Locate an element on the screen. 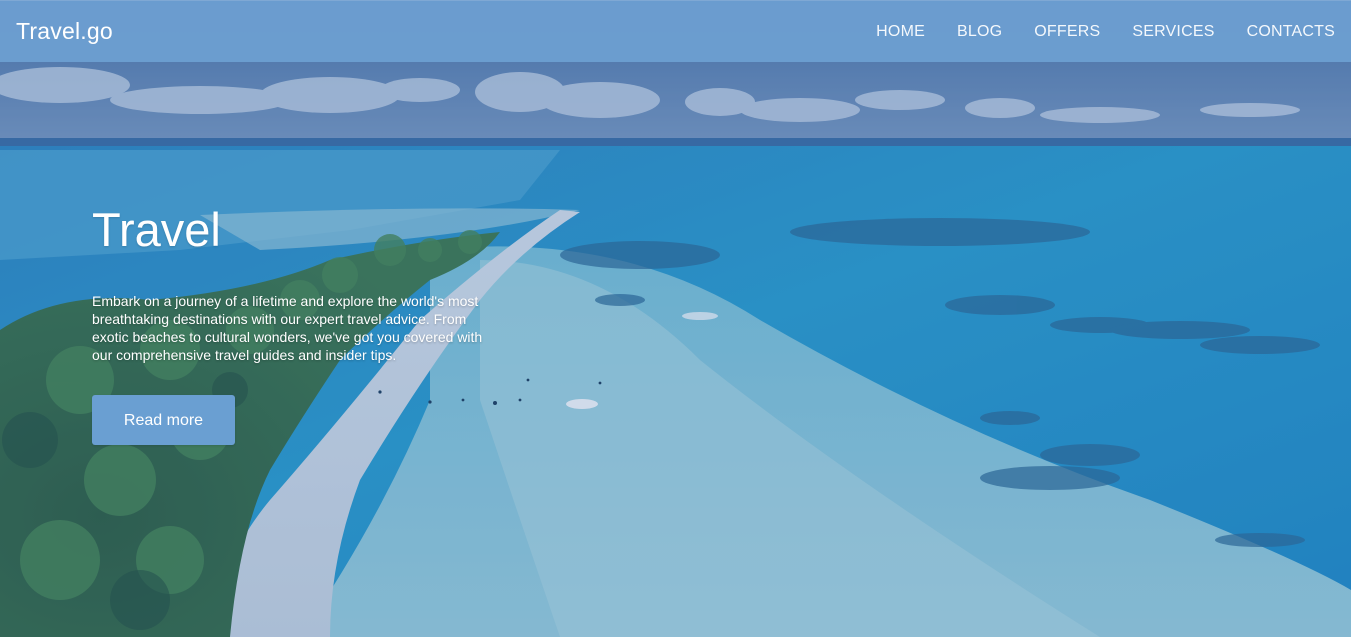  nav-links: HOME BLOG OFFERS SERVICES CONTACTS is located at coordinates (1105, 32).